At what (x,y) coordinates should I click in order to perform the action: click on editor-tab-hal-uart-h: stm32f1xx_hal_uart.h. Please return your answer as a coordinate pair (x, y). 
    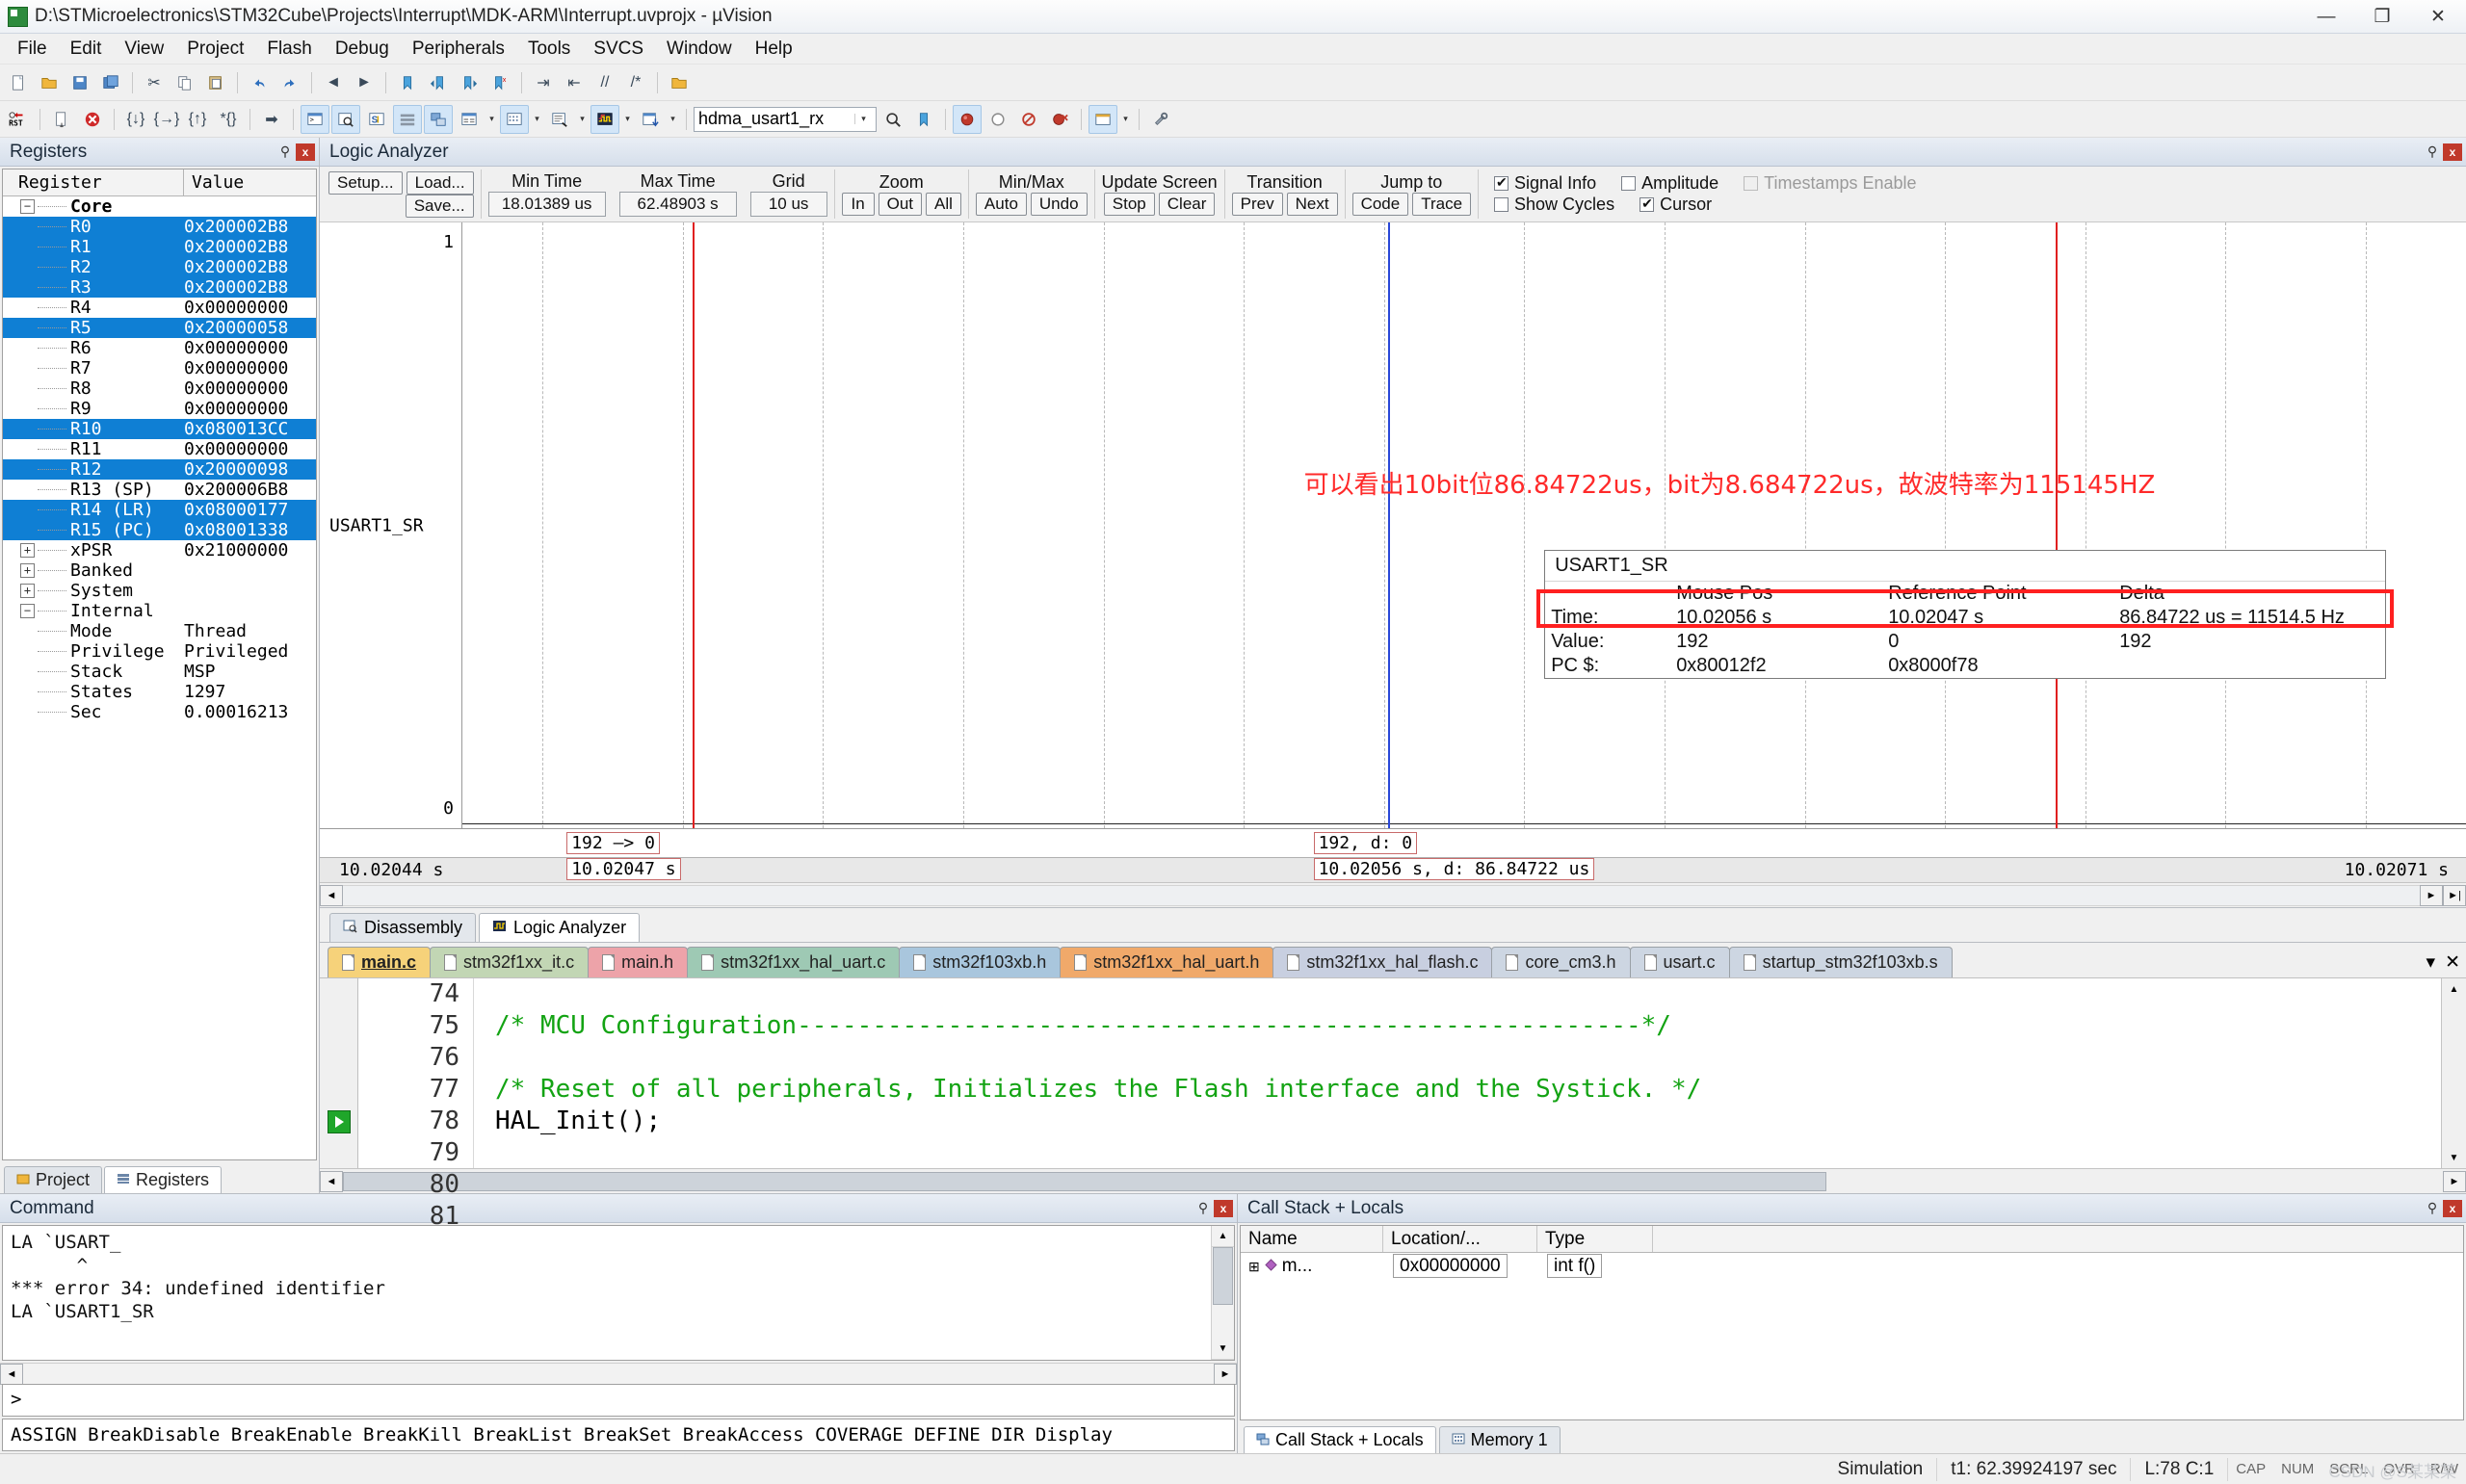
    Looking at the image, I should click on (1167, 962).